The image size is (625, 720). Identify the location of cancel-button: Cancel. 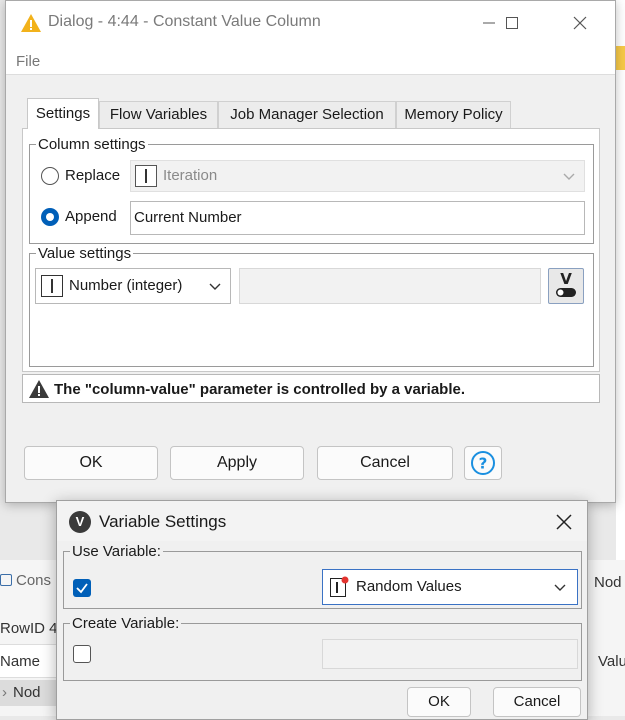
(385, 463).